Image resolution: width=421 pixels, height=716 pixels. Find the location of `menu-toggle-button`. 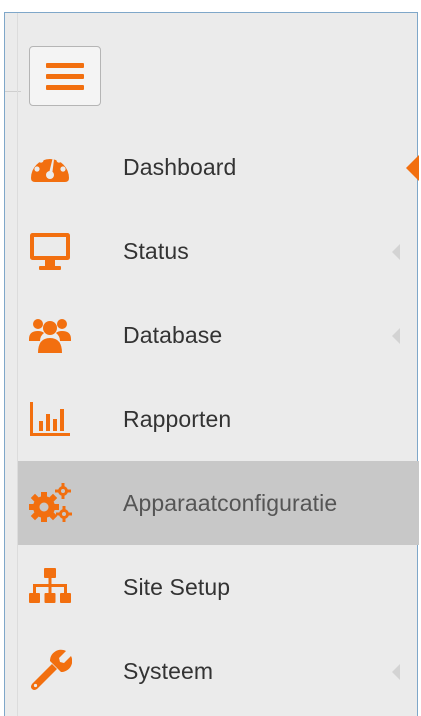

menu-toggle-button is located at coordinates (65, 76).